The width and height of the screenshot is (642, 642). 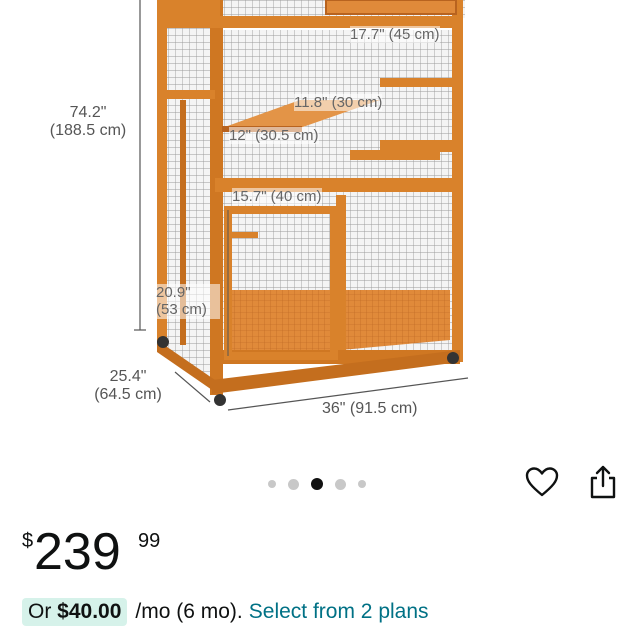 I want to click on price-whole: 239, so click(x=77, y=552).